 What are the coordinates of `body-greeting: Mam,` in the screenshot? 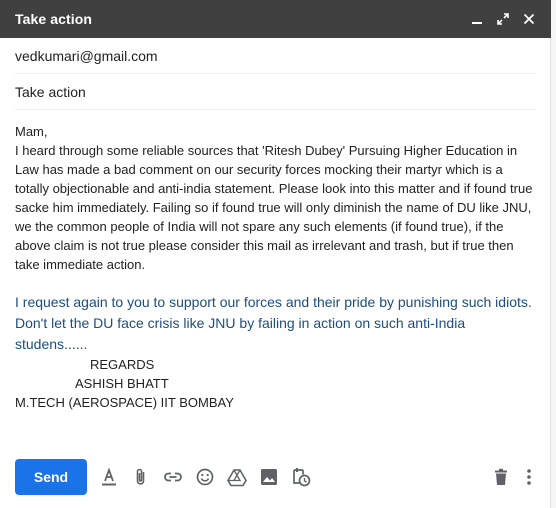 It's located at (31, 131).